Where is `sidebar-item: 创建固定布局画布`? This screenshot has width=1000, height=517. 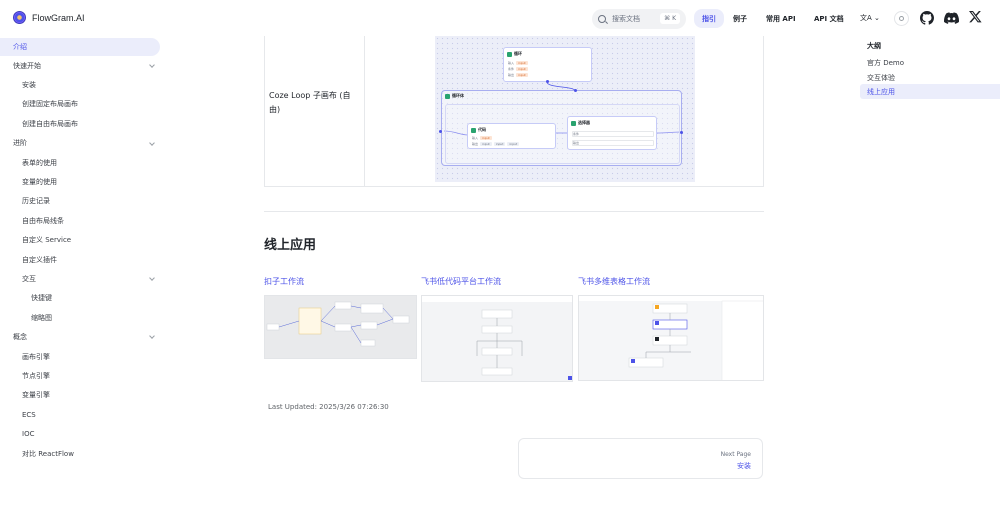 sidebar-item: 创建固定布局画布 is located at coordinates (84, 104).